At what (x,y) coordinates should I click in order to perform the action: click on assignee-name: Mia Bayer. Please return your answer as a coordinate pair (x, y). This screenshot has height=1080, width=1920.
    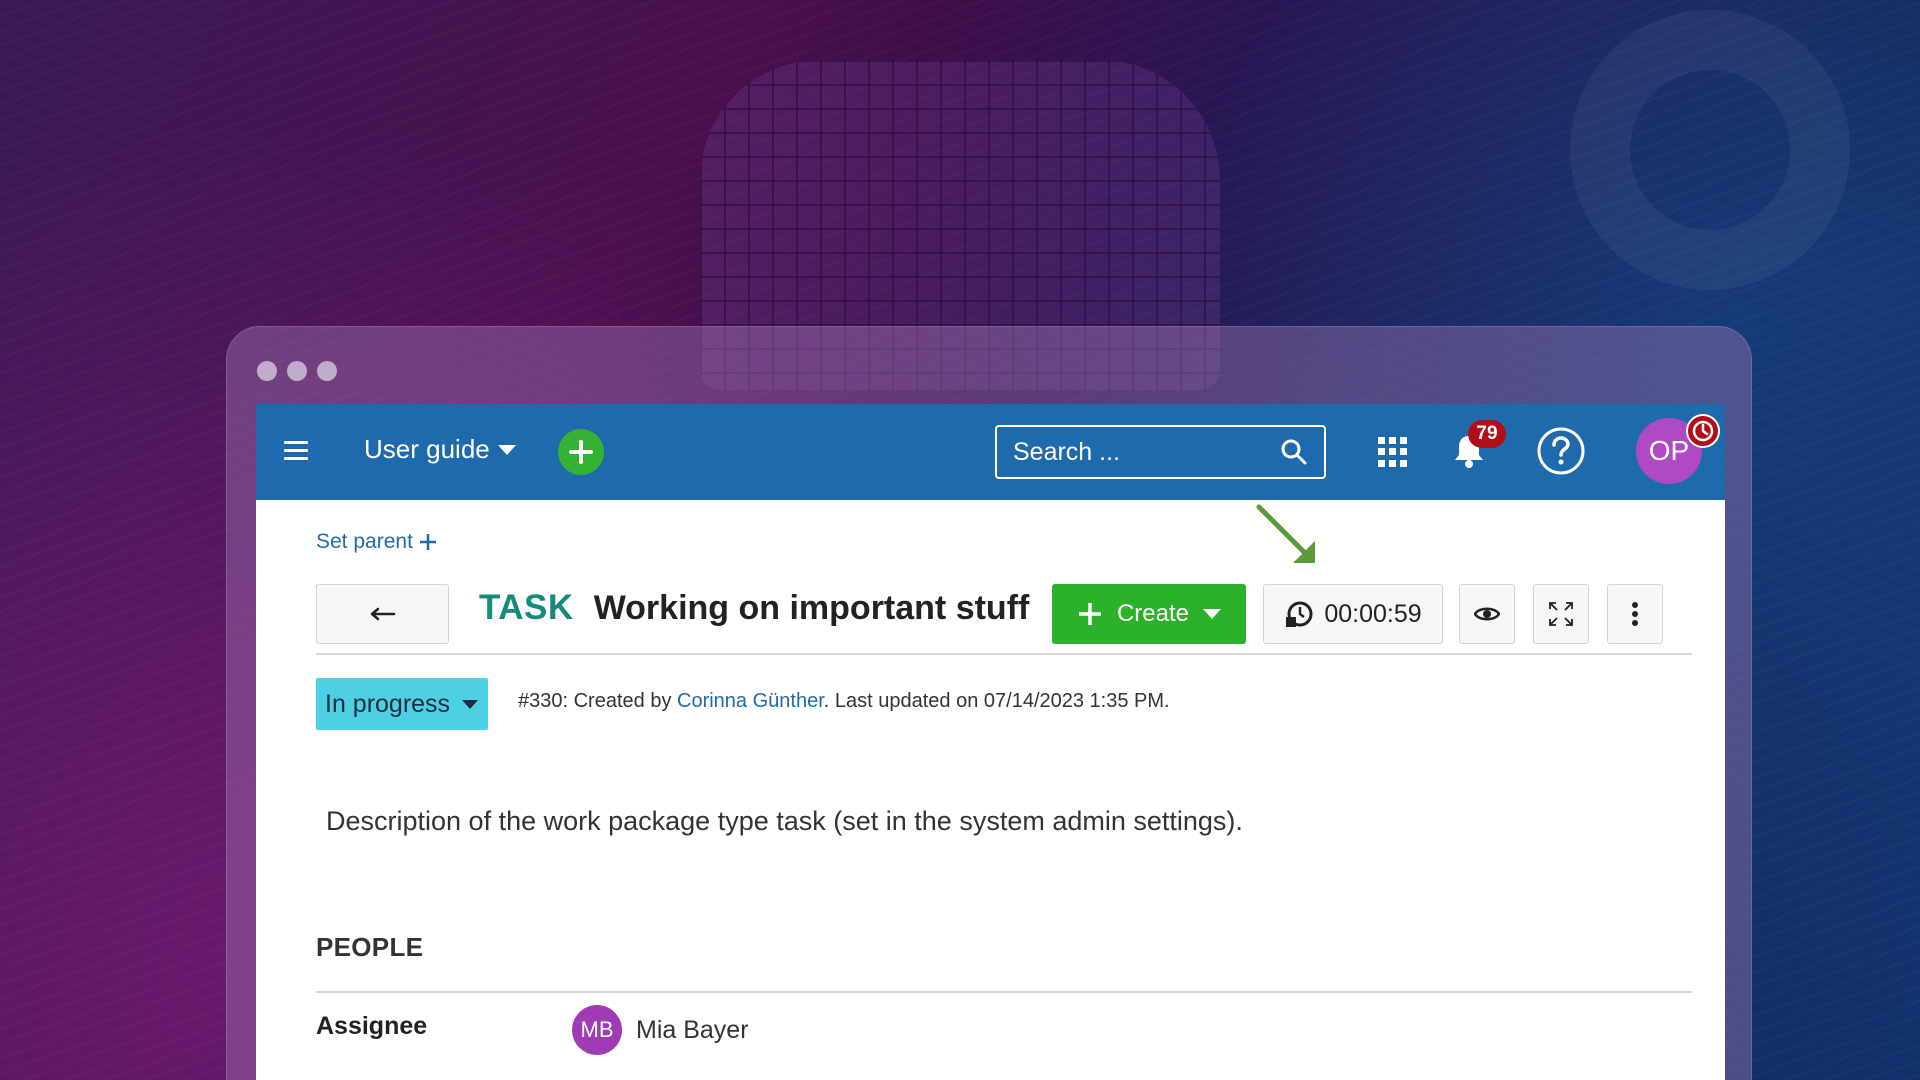
    Looking at the image, I should click on (692, 1029).